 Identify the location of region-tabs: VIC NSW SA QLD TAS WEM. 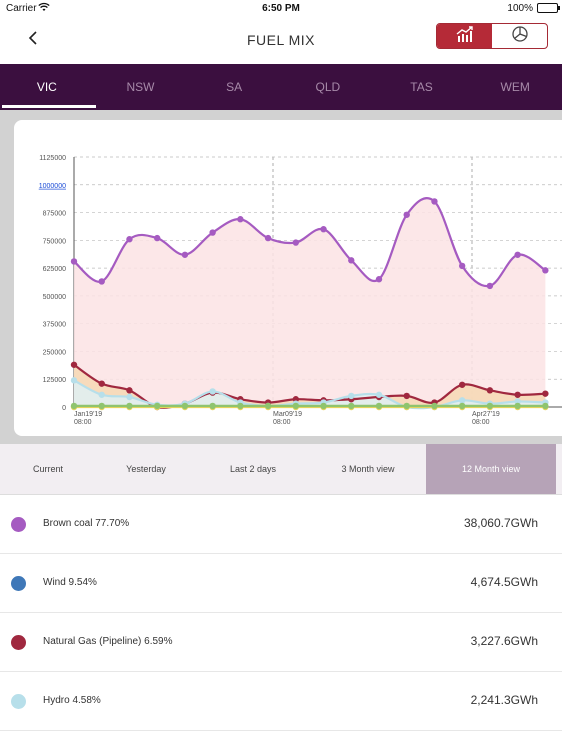
(281, 87).